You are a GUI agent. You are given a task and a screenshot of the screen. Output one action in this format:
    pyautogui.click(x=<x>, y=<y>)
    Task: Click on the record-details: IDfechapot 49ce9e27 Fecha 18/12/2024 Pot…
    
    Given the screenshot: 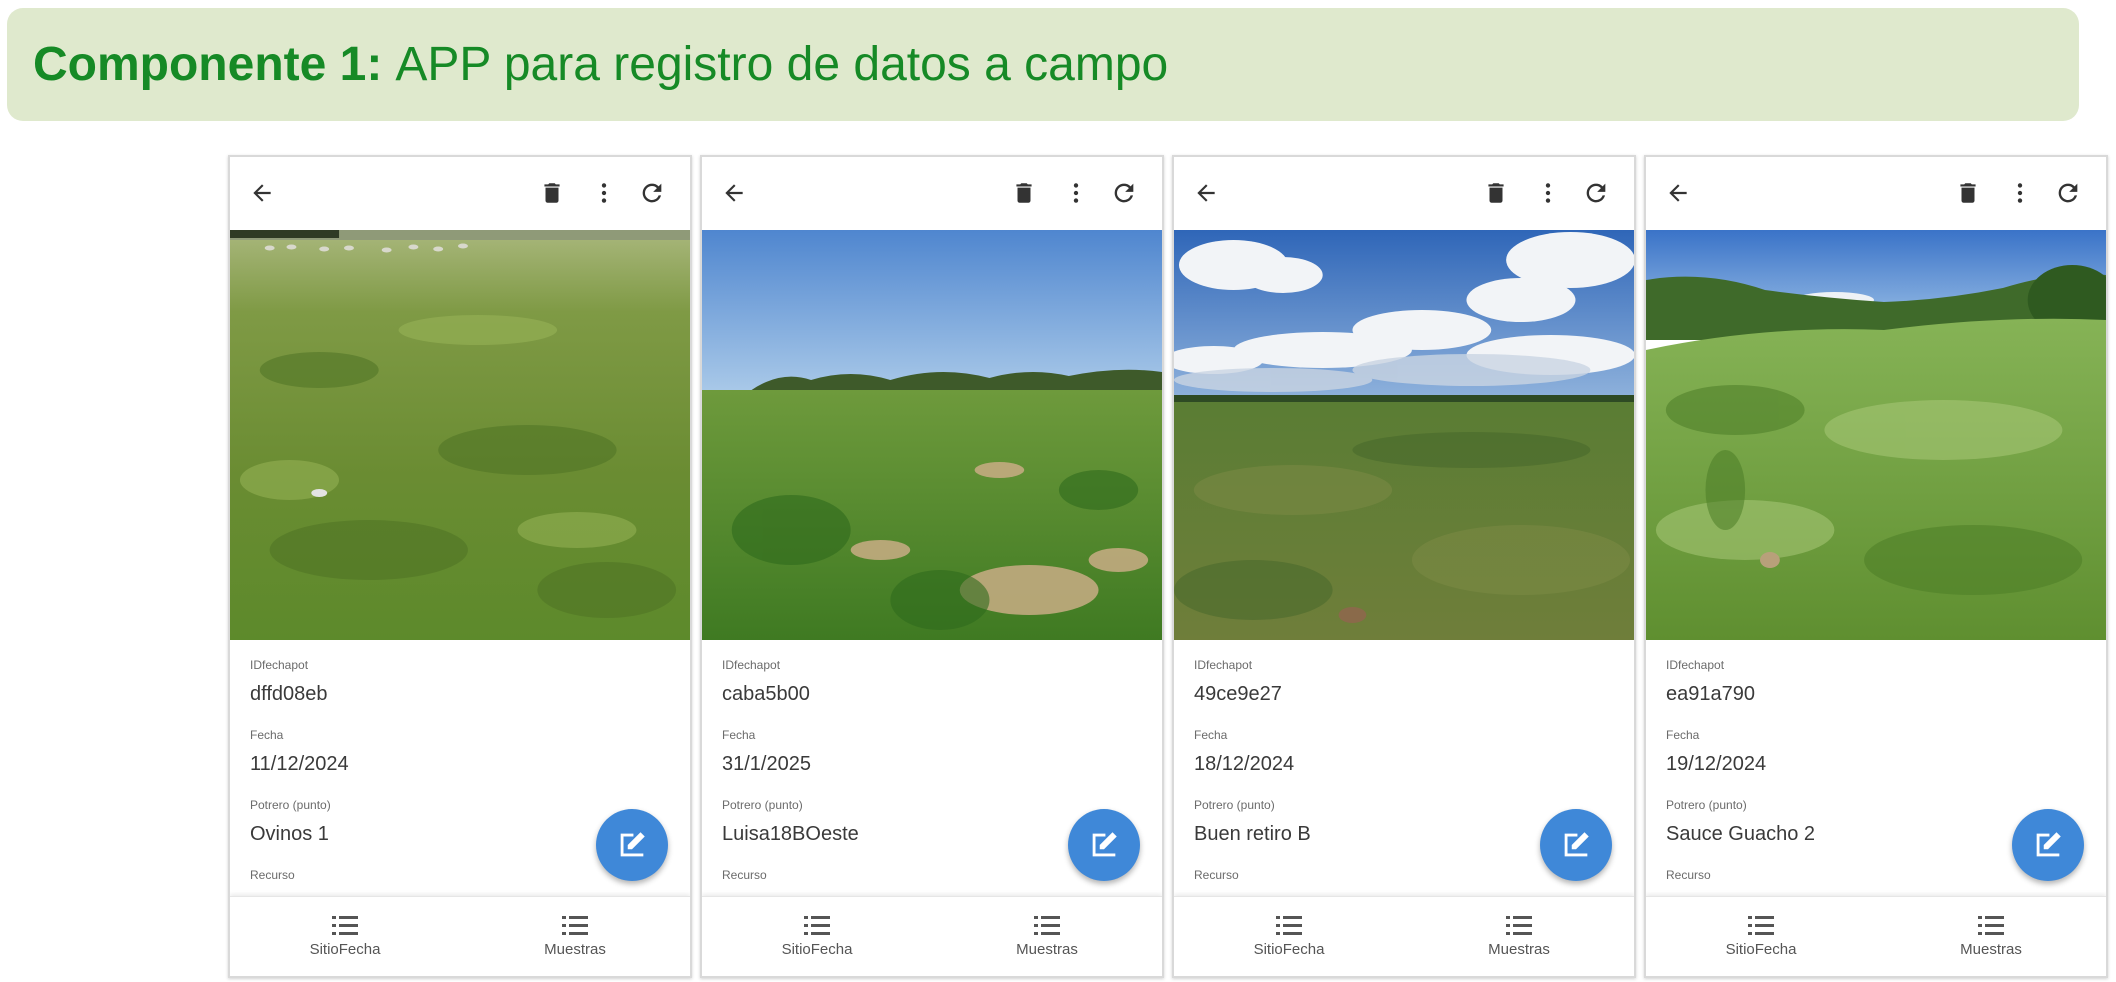 What is the action you would take?
    pyautogui.click(x=1394, y=770)
    